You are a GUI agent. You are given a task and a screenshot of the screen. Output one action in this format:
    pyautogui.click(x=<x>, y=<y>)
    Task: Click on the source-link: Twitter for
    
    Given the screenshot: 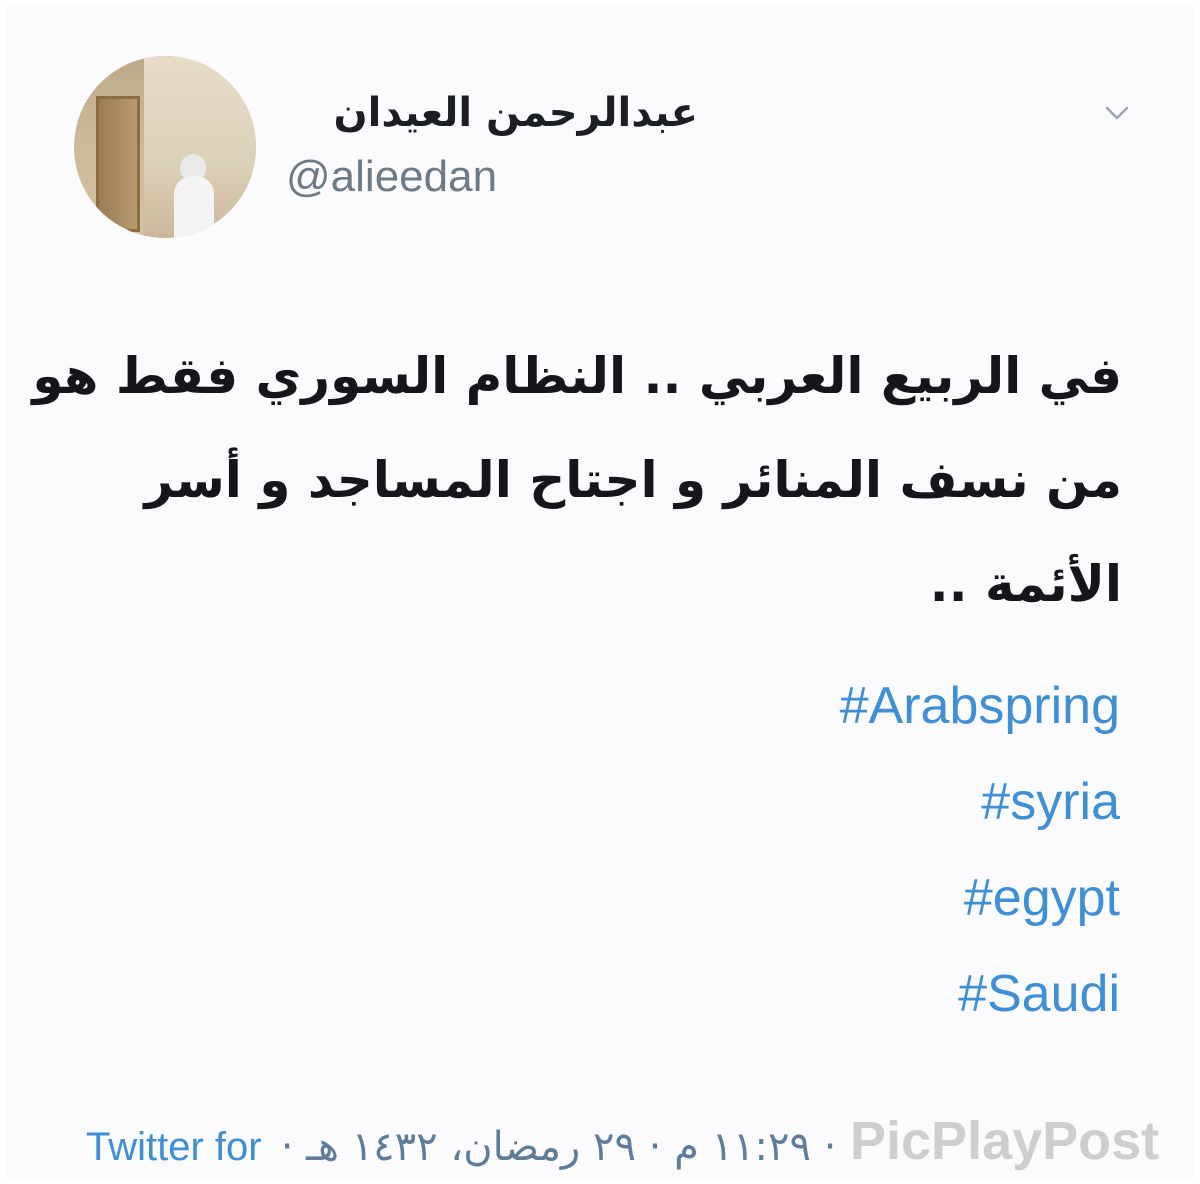 What is the action you would take?
    pyautogui.click(x=174, y=1147)
    